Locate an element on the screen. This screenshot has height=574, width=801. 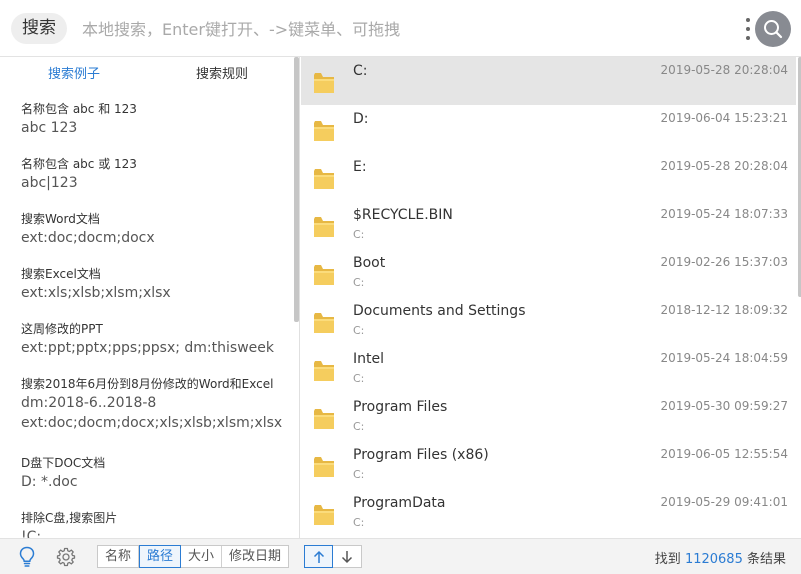
result-row: Program Files C: 2019-05-30 09:59:27 is located at coordinates (548, 417).